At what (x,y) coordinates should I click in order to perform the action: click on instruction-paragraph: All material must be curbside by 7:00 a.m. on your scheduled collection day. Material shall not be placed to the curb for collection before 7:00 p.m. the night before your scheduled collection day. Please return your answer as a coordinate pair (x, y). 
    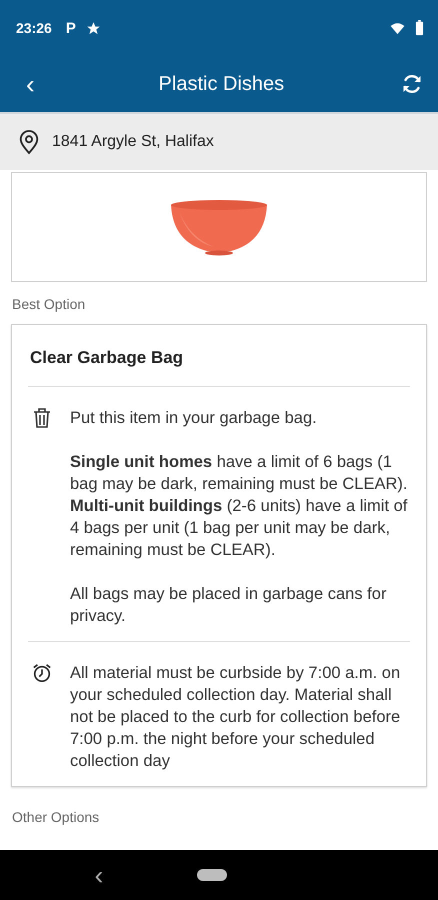
    Looking at the image, I should click on (236, 717).